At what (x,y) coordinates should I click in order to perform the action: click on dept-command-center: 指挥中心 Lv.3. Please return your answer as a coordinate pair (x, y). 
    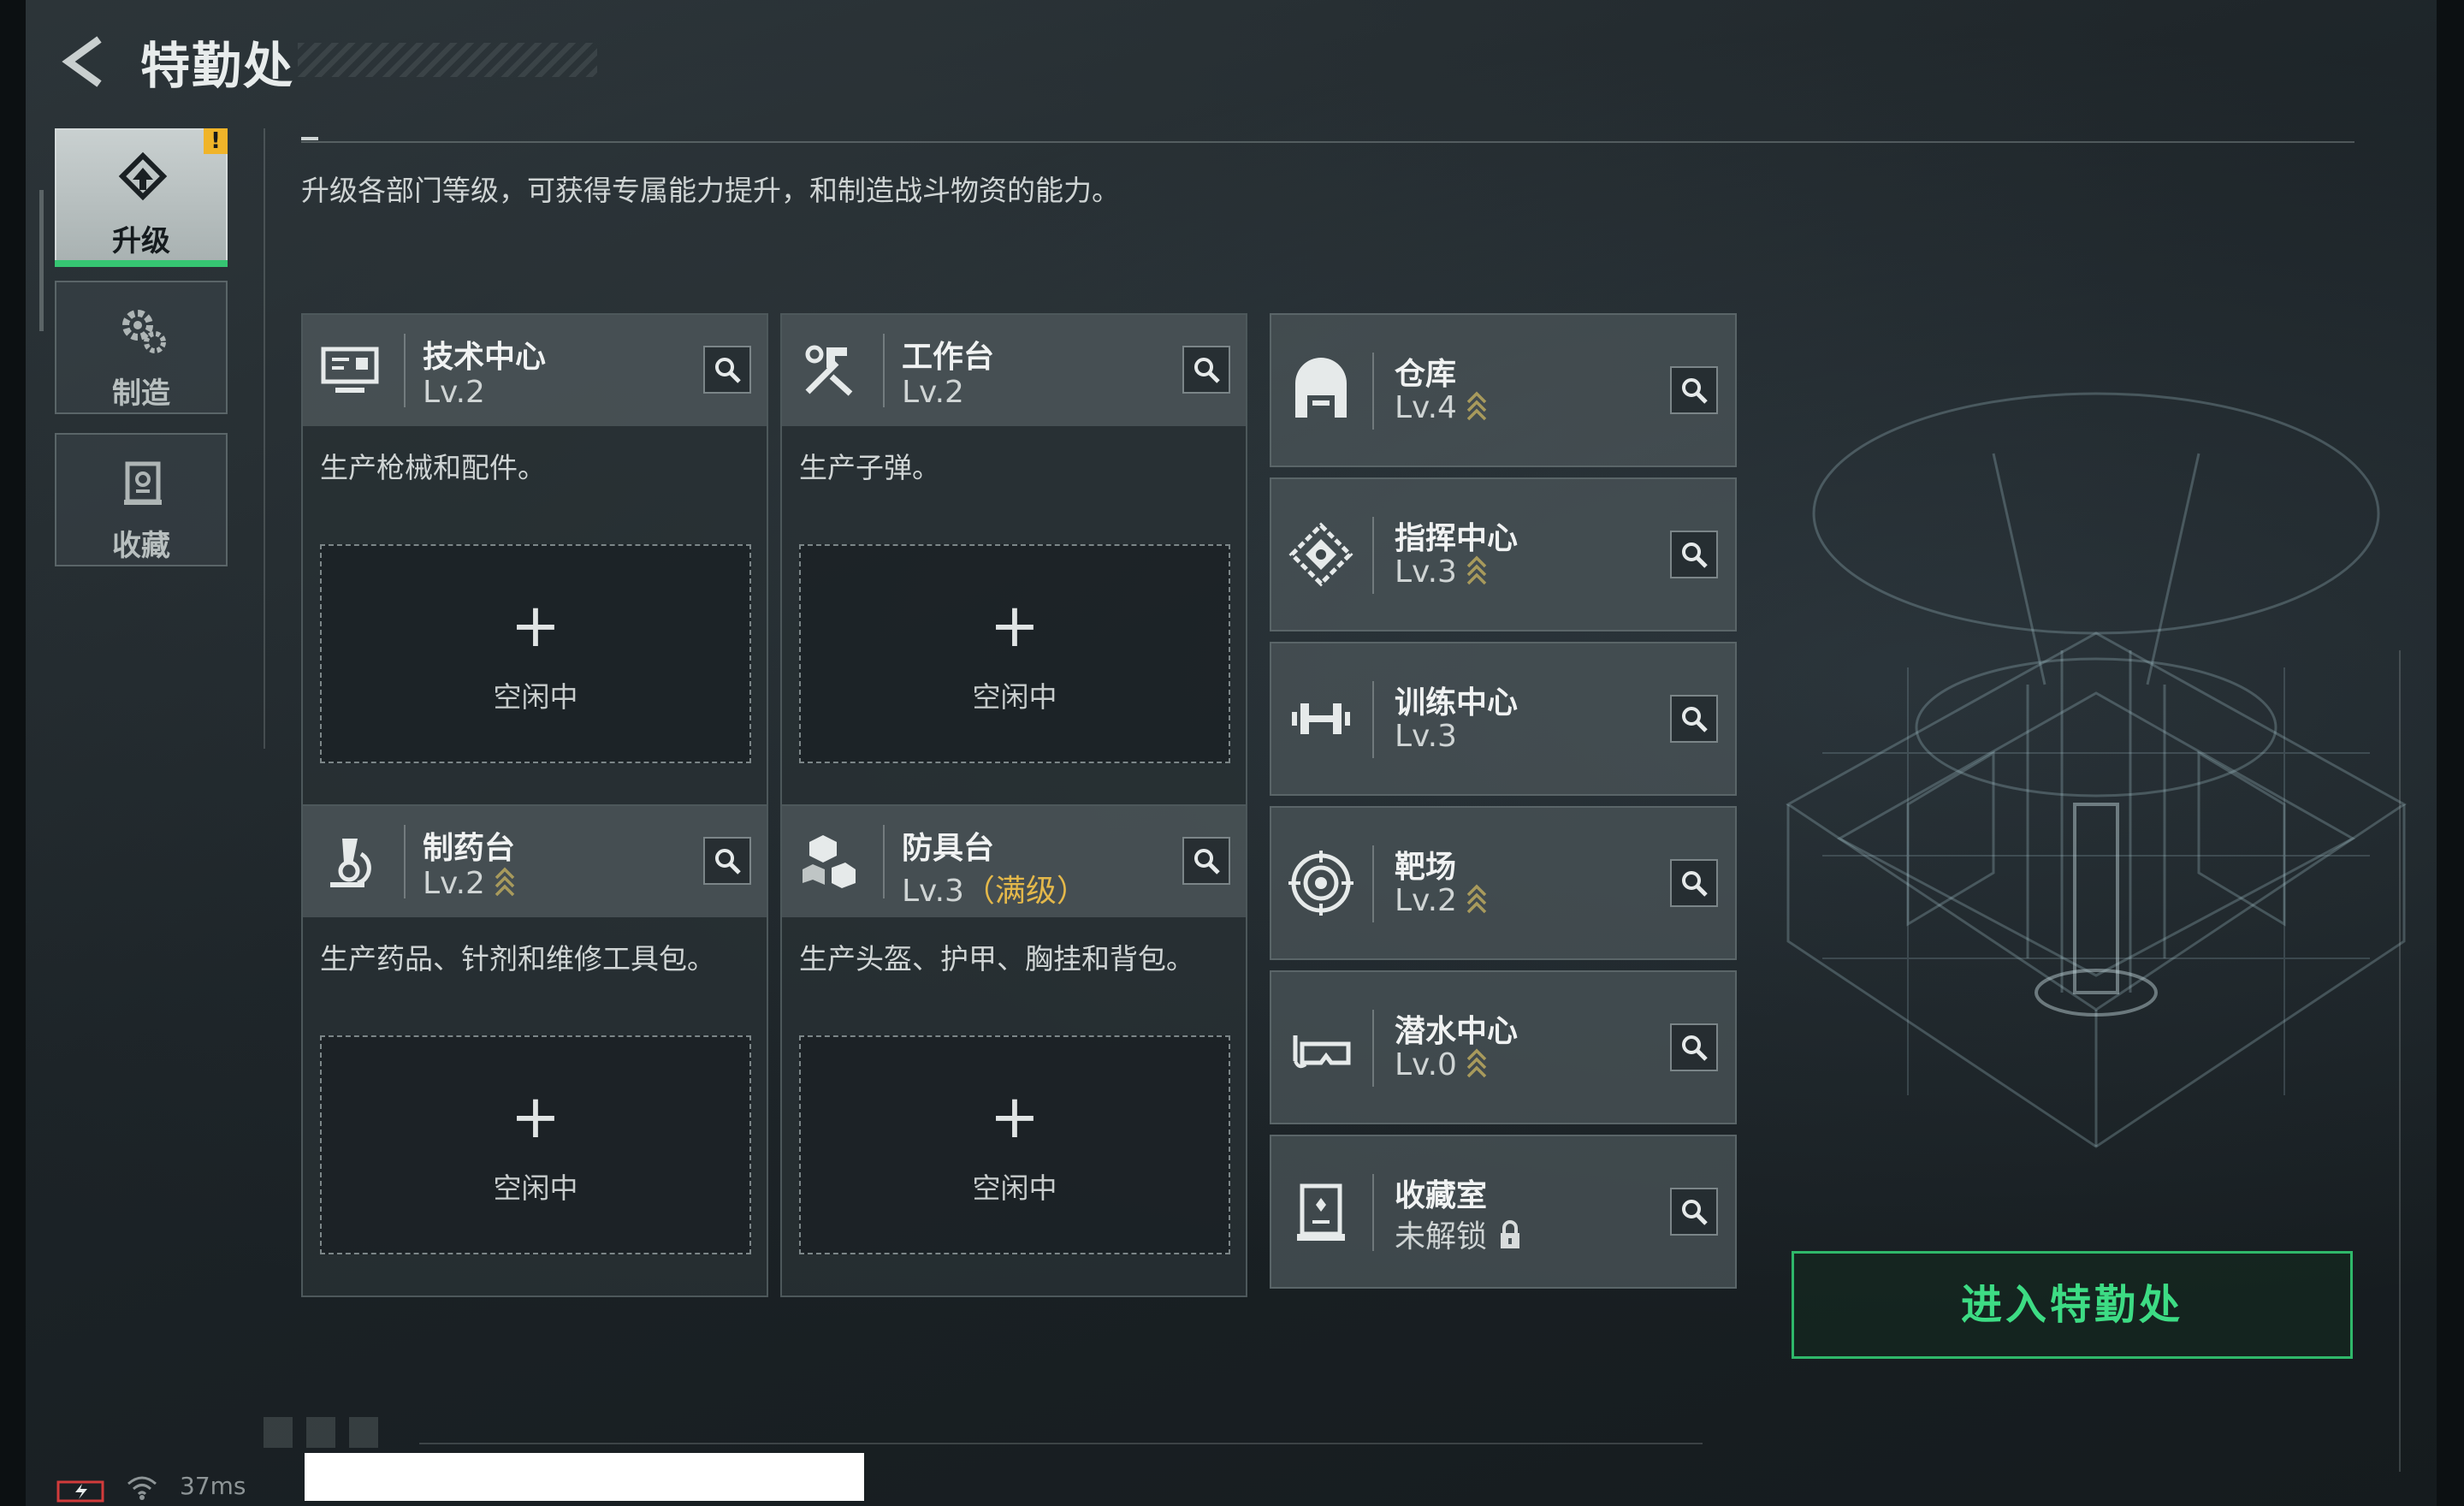
    Looking at the image, I should click on (1503, 554).